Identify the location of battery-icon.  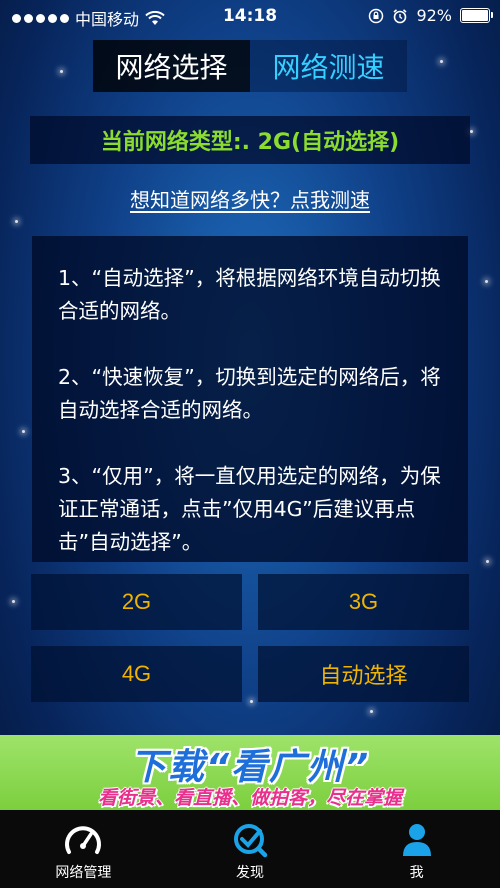
(476, 15).